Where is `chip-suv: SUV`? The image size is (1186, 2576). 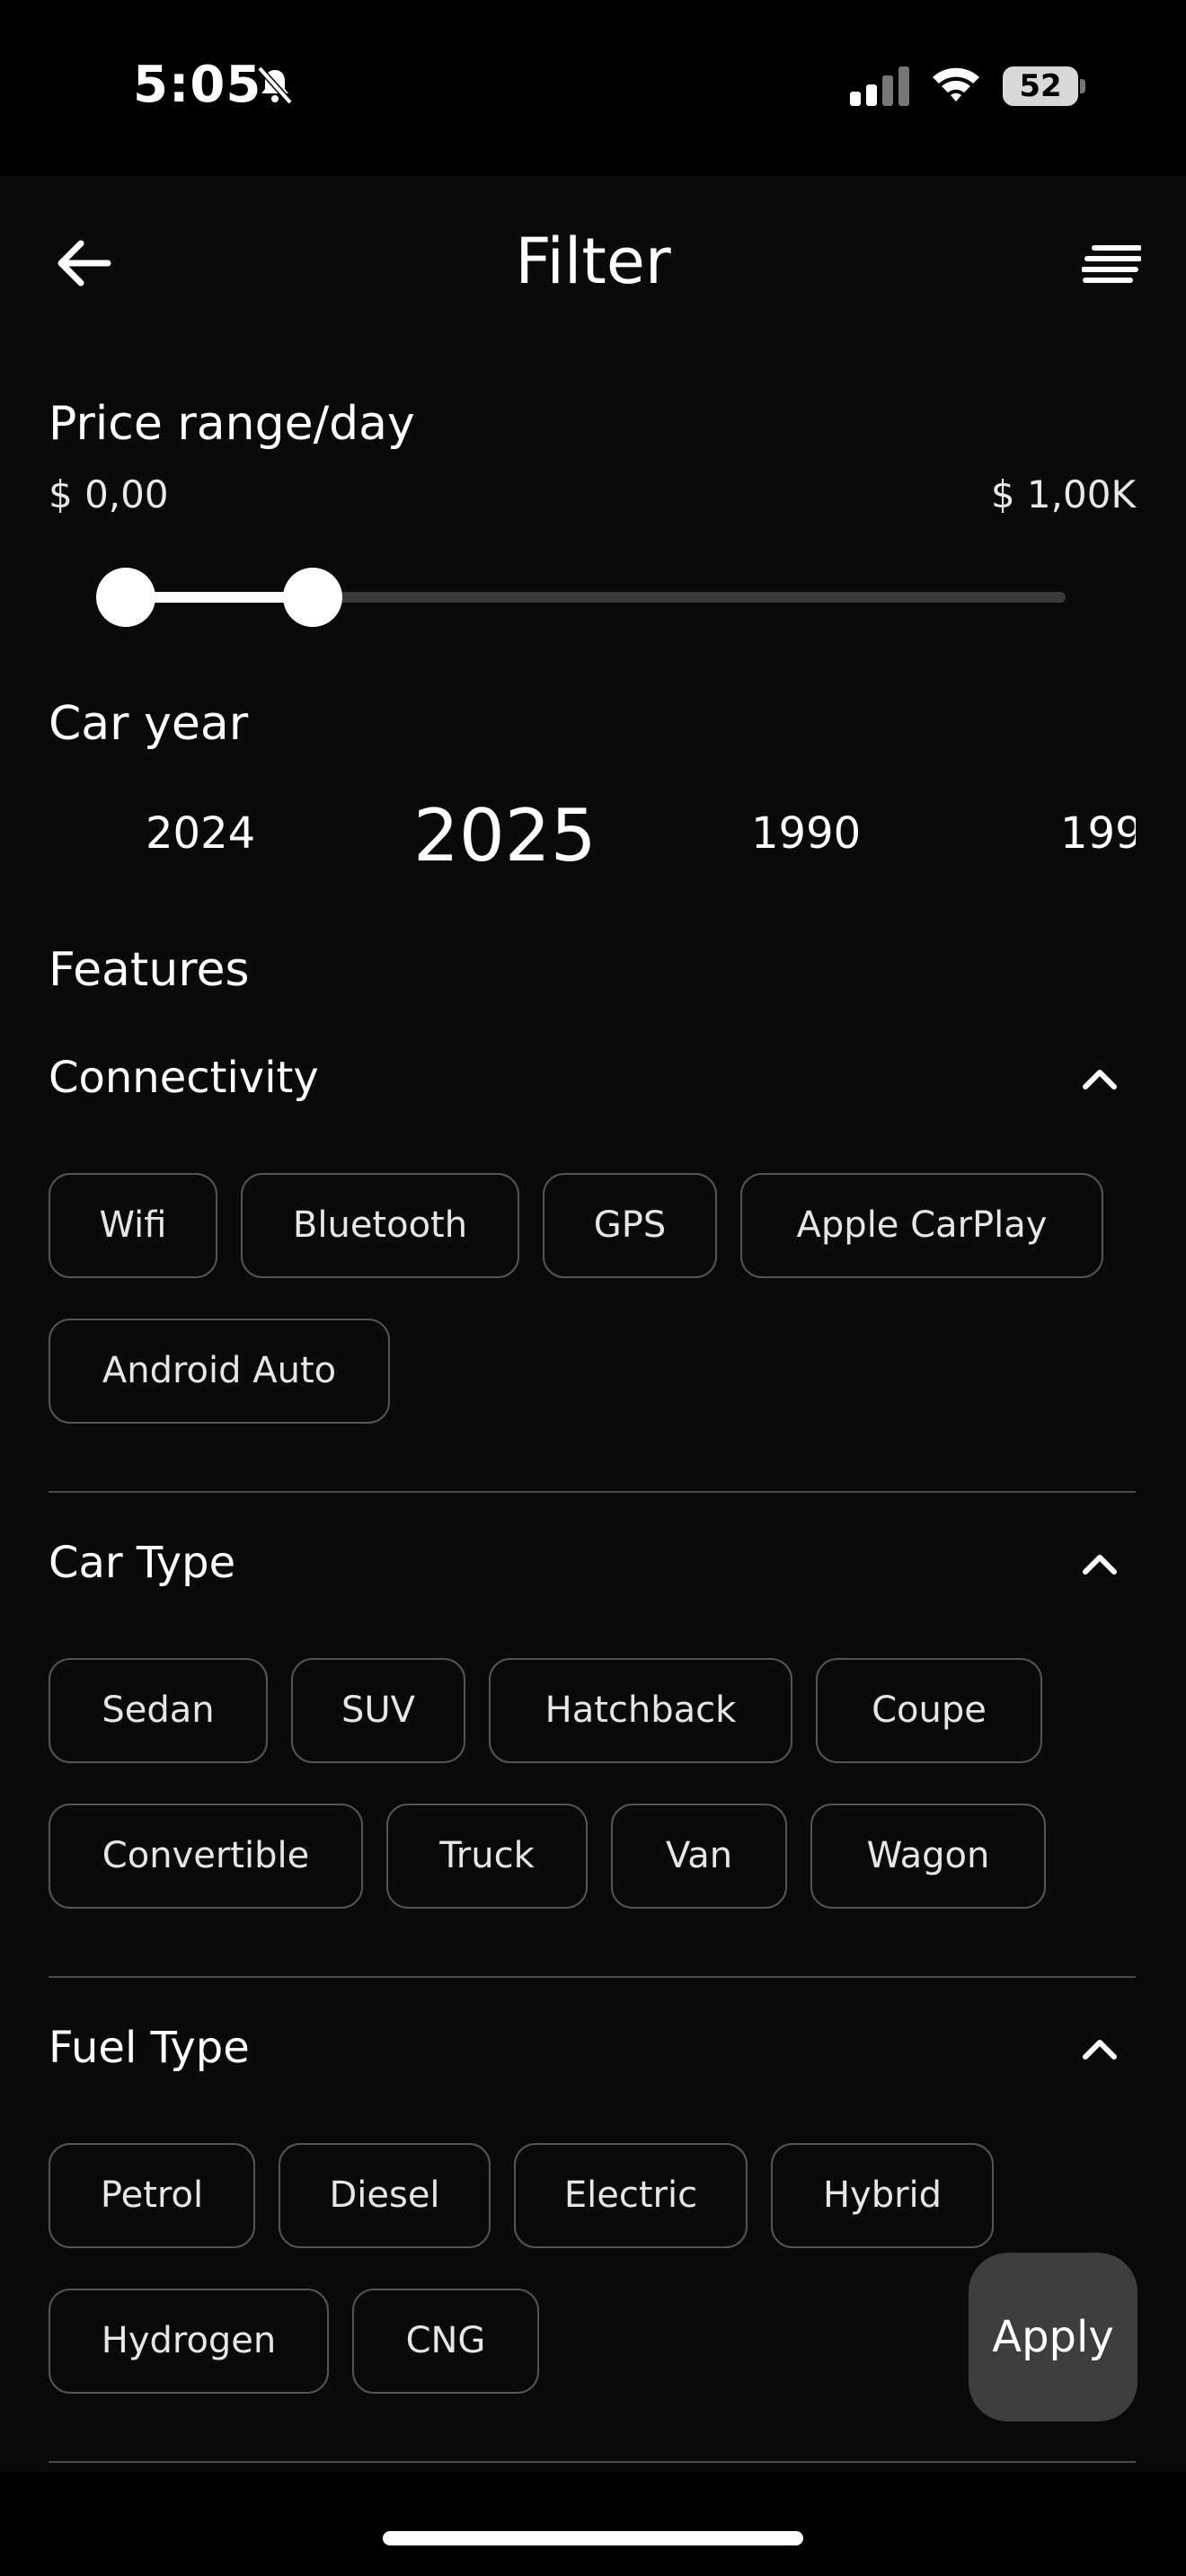 chip-suv: SUV is located at coordinates (378, 1710).